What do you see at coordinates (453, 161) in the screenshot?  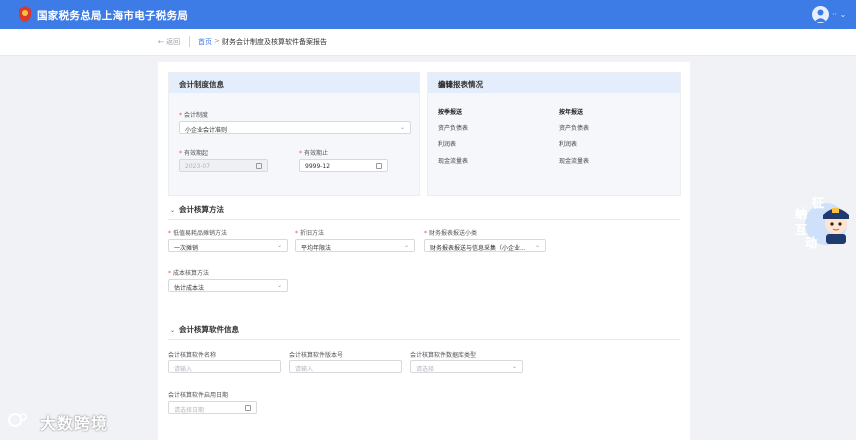 I see `quarterly-report-item: 现金流量表` at bounding box center [453, 161].